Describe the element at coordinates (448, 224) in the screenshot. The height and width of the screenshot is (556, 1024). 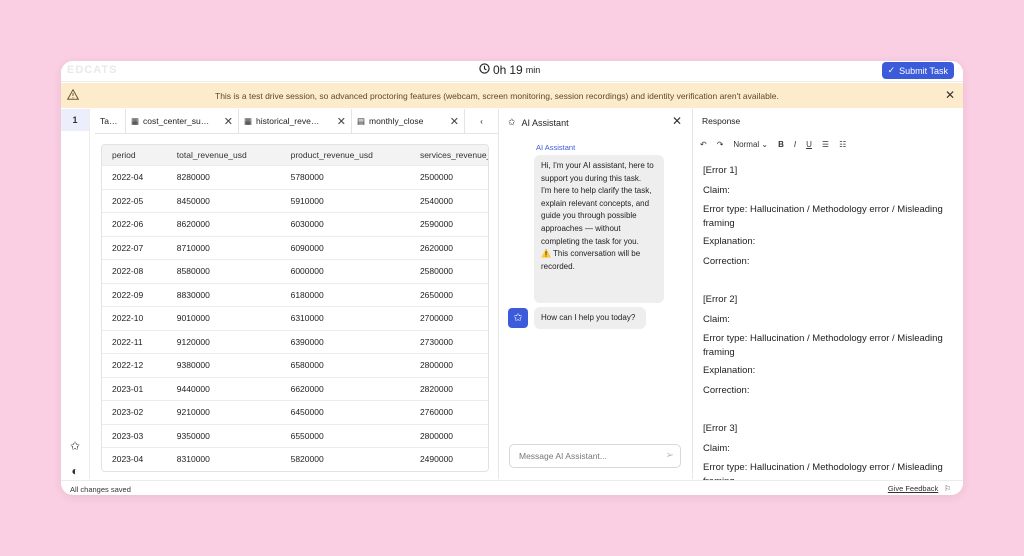
I see `table-cell: 2590000` at that location.